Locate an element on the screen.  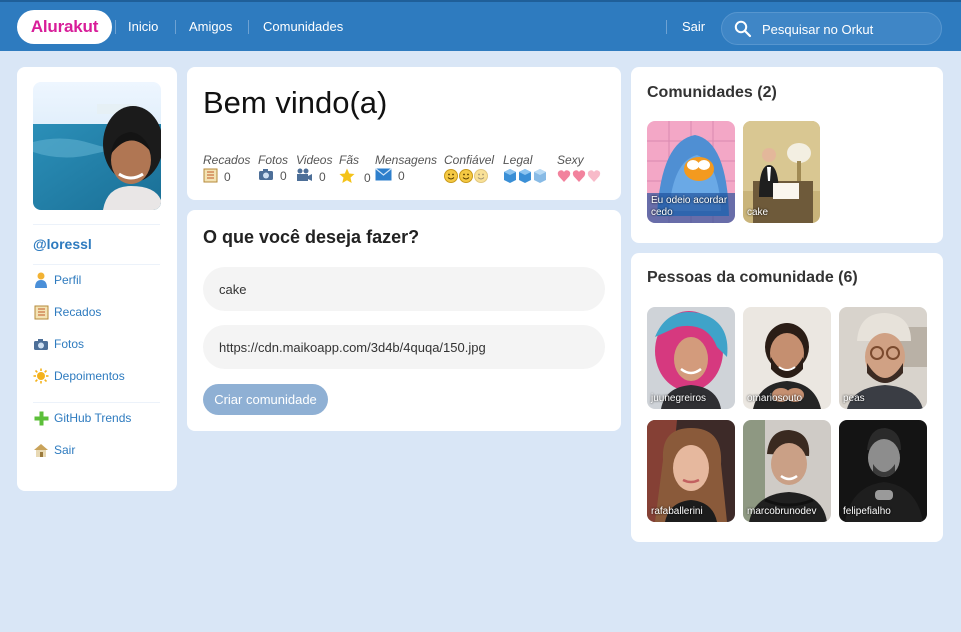
person-name: rafaballerini is located at coordinates (677, 511).